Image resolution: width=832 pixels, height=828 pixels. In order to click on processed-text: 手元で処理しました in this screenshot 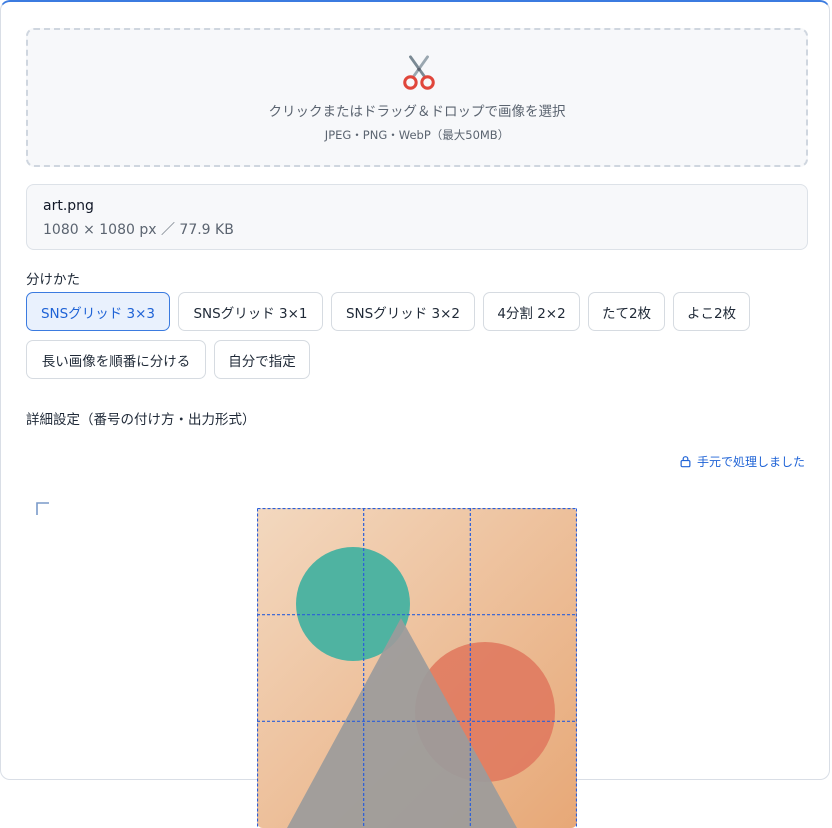, I will do `click(750, 462)`.